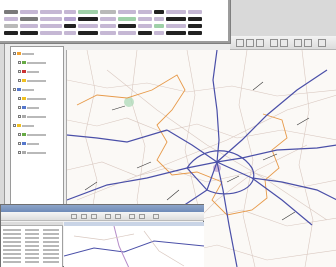 Image resolution: width=336 pixels, height=267 pixels. I want to click on preview-map, so click(134, 244).